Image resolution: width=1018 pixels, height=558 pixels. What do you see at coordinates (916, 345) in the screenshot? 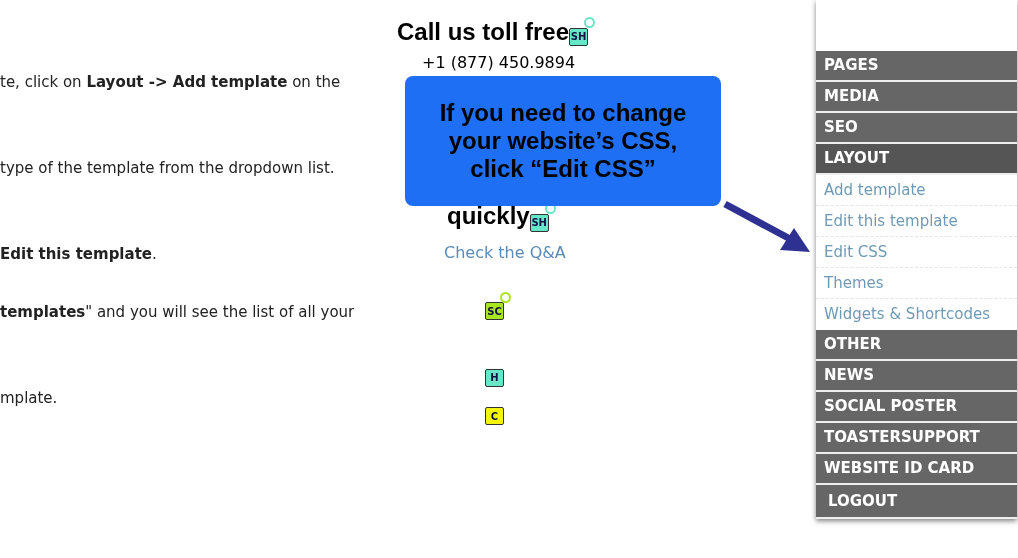
I see `menu-section: OTHER` at bounding box center [916, 345].